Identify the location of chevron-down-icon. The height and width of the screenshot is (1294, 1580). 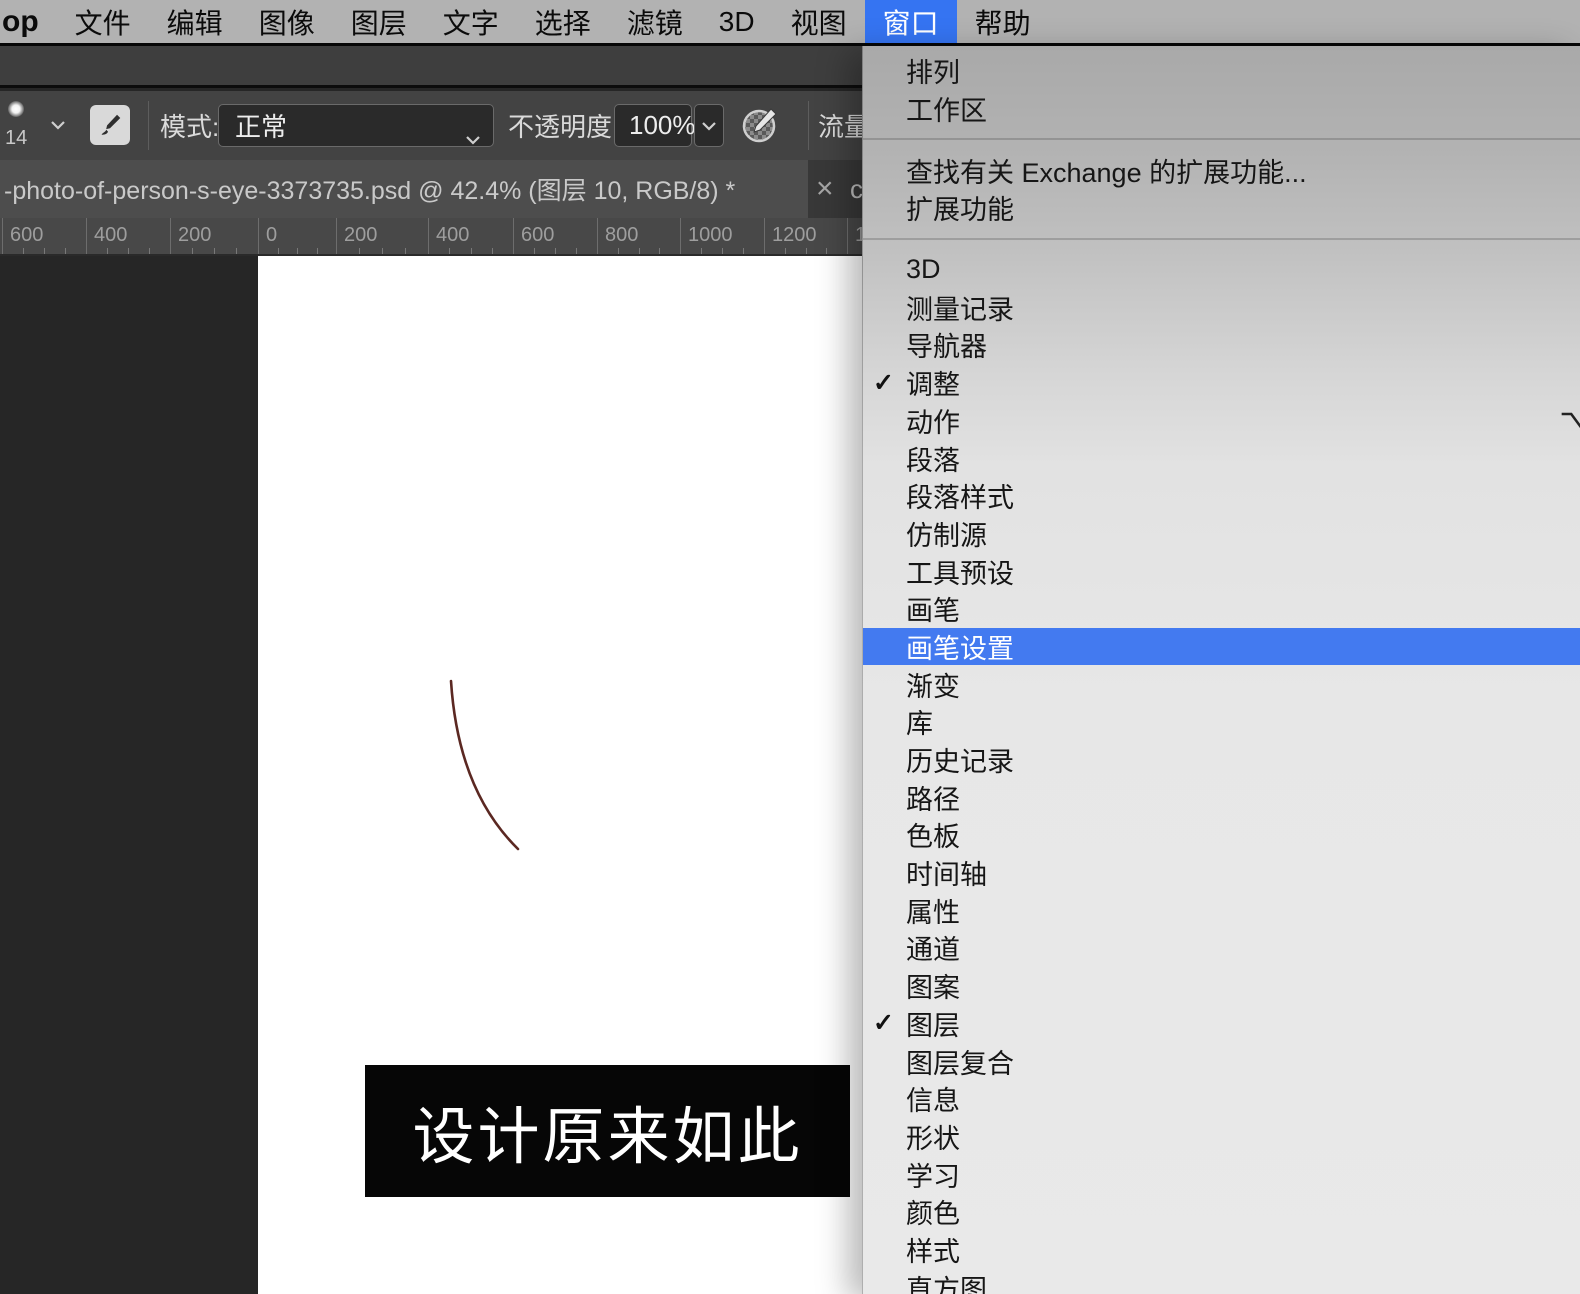
(58, 125).